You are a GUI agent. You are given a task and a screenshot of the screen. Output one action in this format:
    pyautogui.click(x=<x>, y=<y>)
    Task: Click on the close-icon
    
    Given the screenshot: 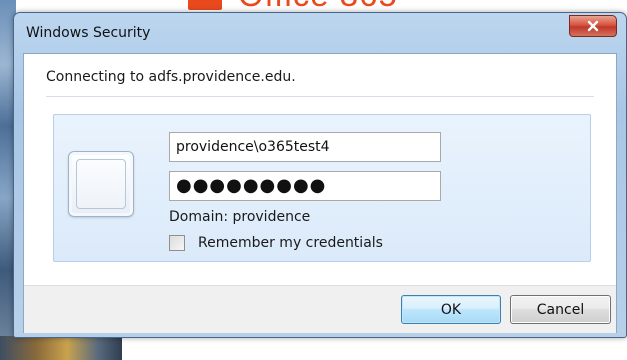 What is the action you would take?
    pyautogui.click(x=593, y=26)
    